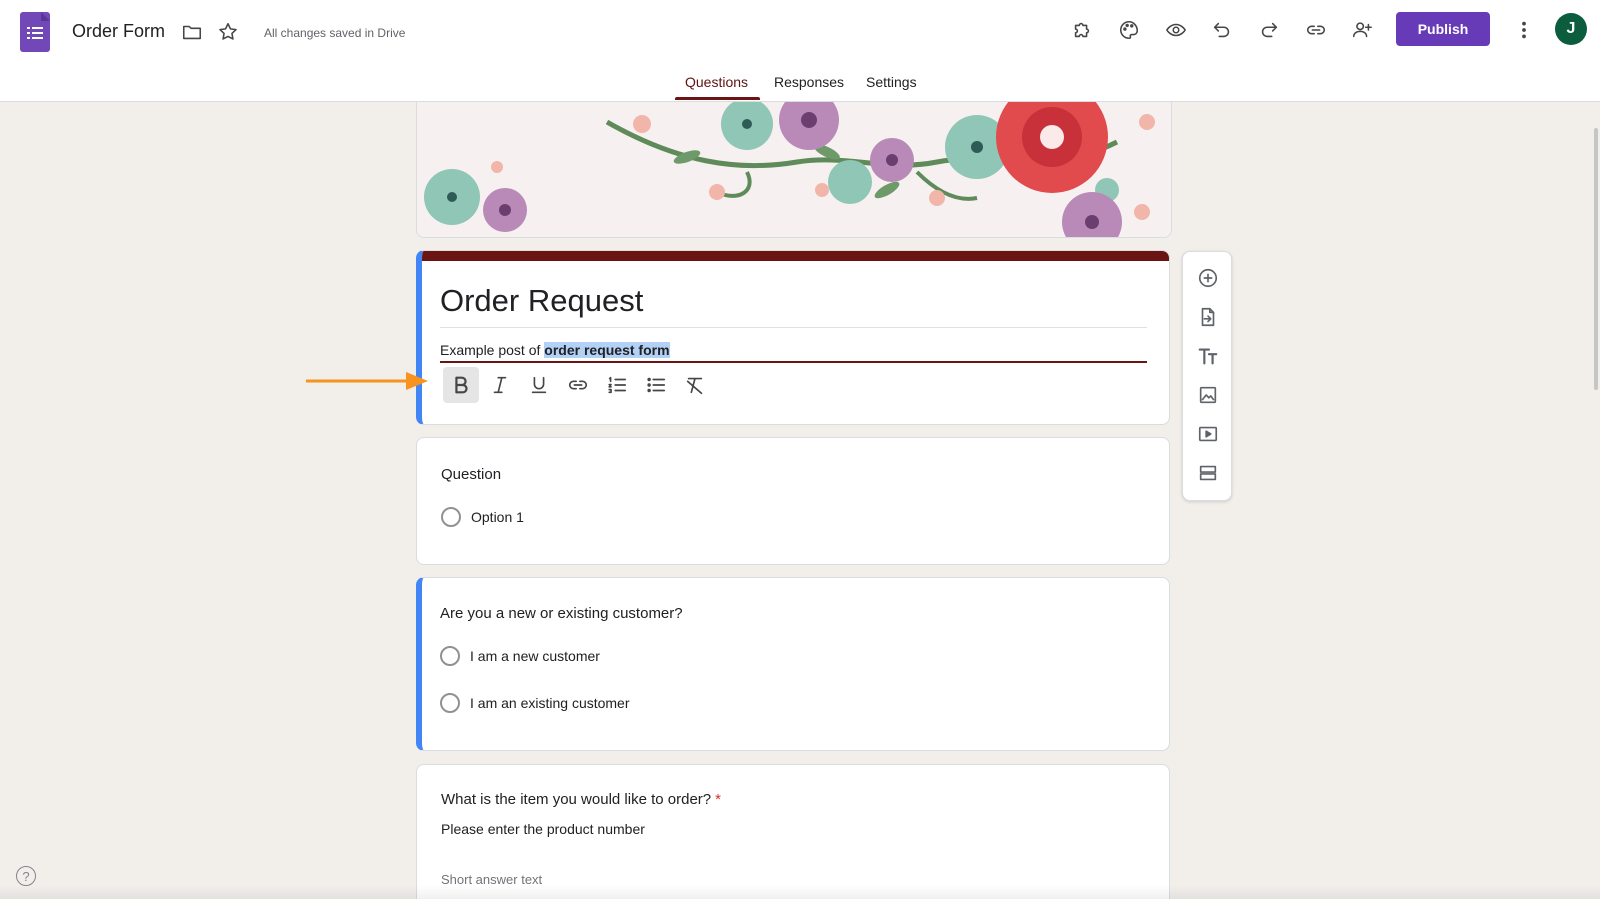 The width and height of the screenshot is (1600, 899). Describe the element at coordinates (607, 350) in the screenshot. I see `description-selected-text: order request form` at that location.